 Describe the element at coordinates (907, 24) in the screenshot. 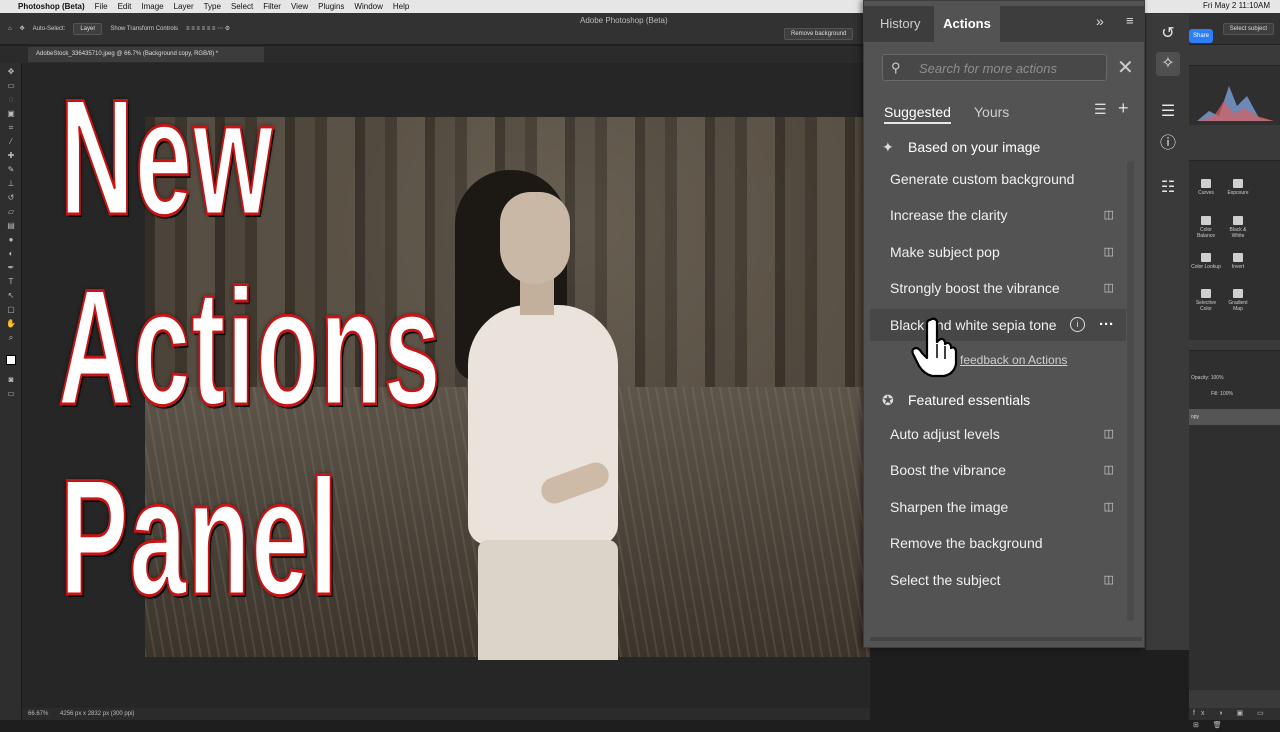

I see `tab-history: History` at that location.